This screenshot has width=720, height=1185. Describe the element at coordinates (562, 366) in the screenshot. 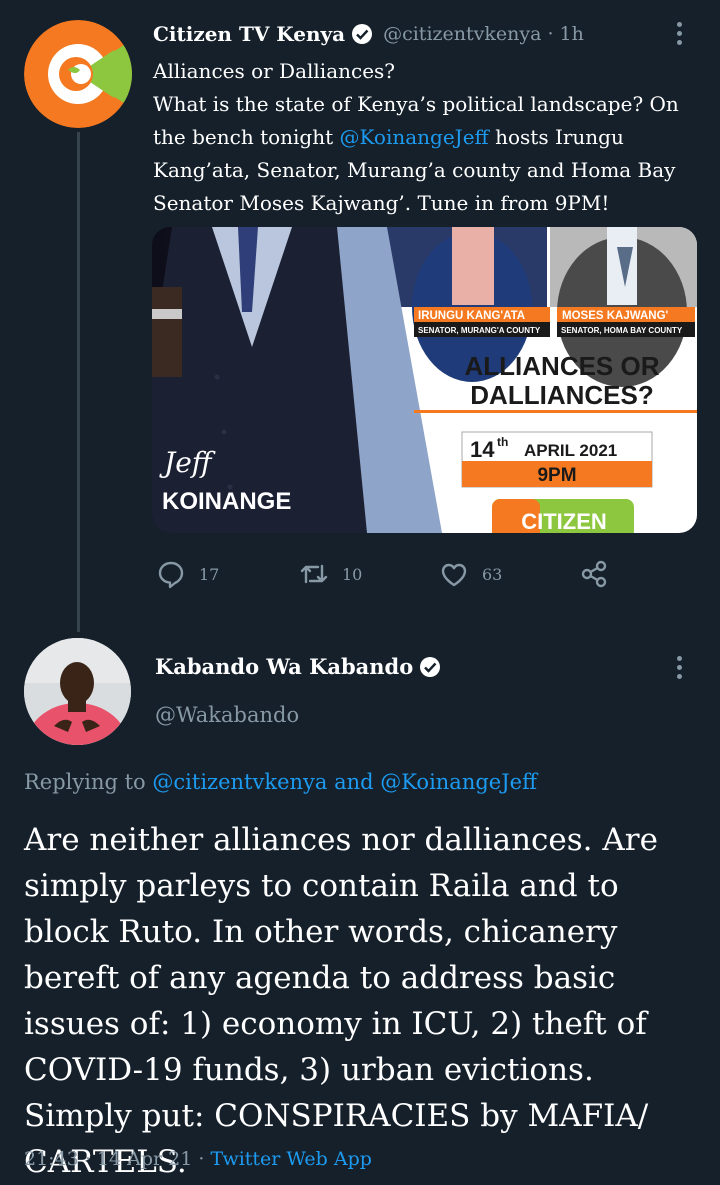

I see `media-headline-1: ALLIANCES OR` at that location.